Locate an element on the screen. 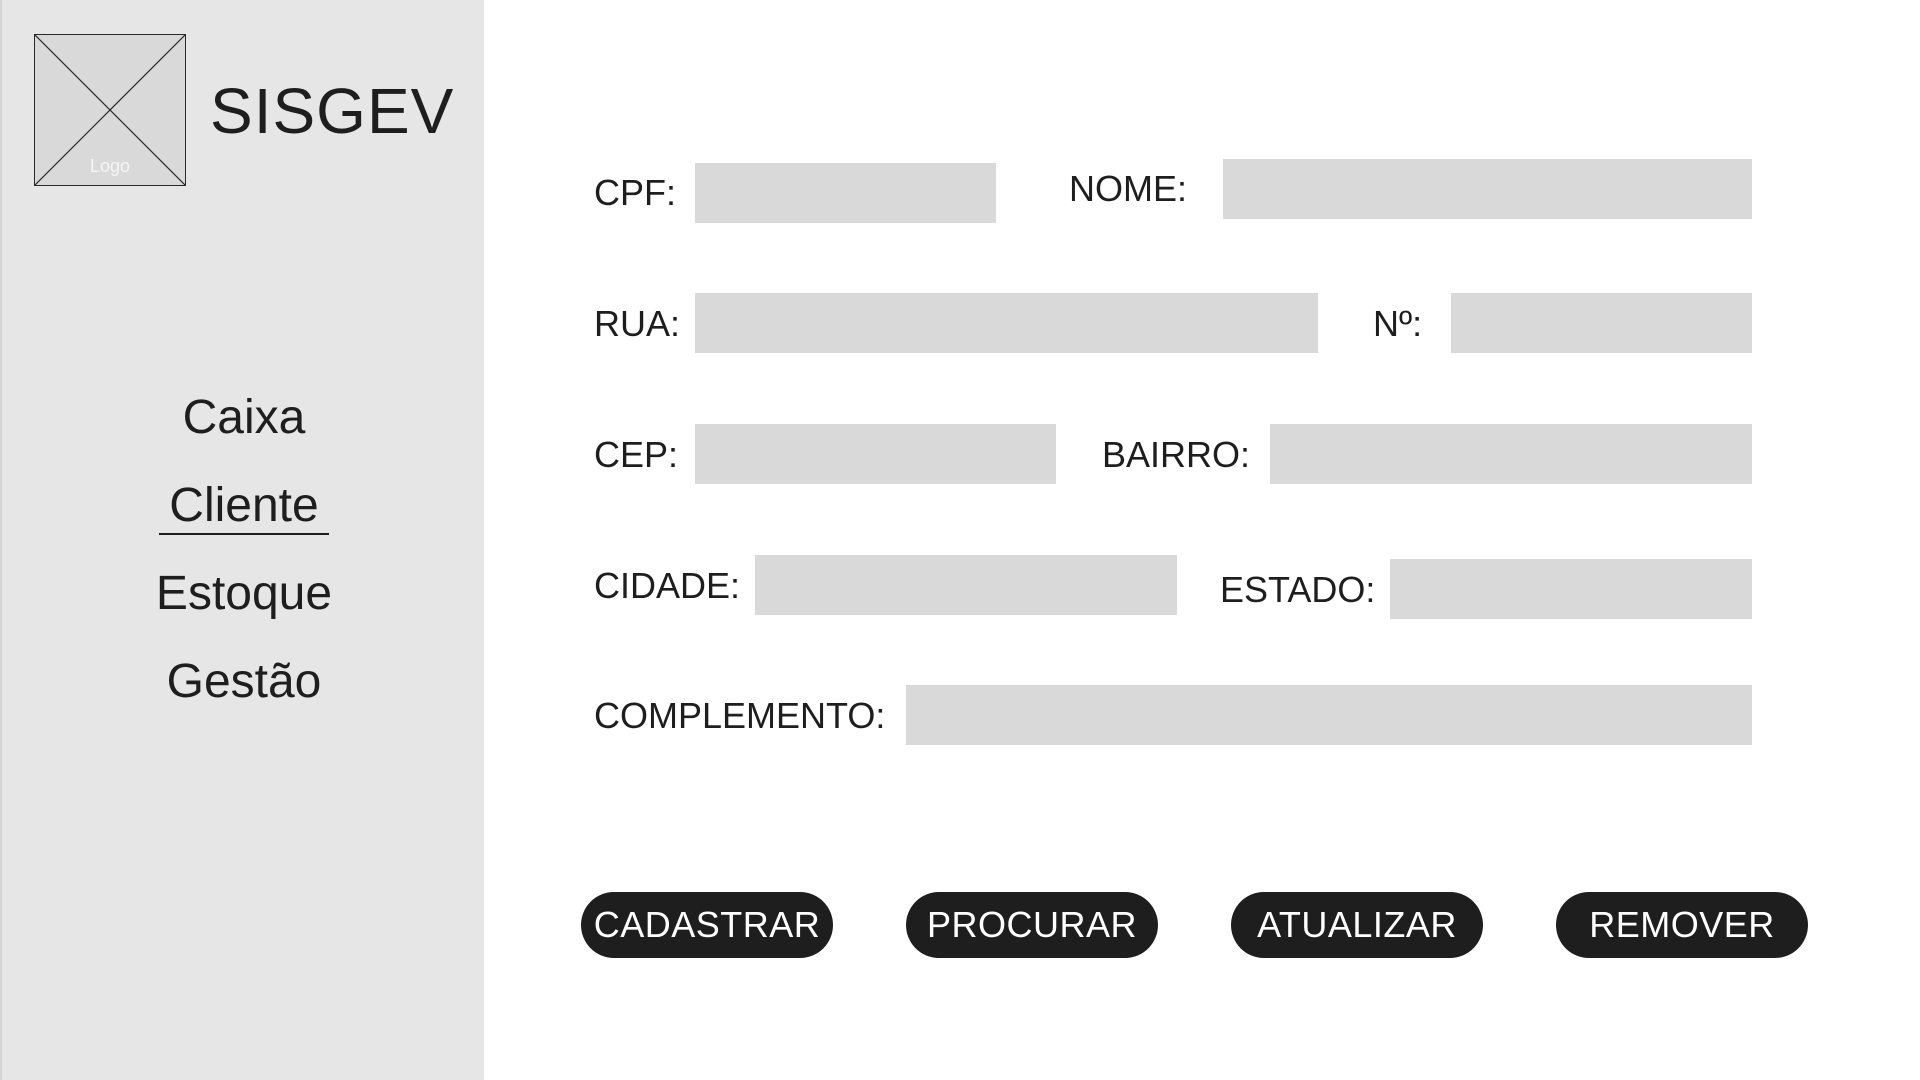 This screenshot has width=1920, height=1080. nav-item-caixa: Caixa is located at coordinates (244, 417).